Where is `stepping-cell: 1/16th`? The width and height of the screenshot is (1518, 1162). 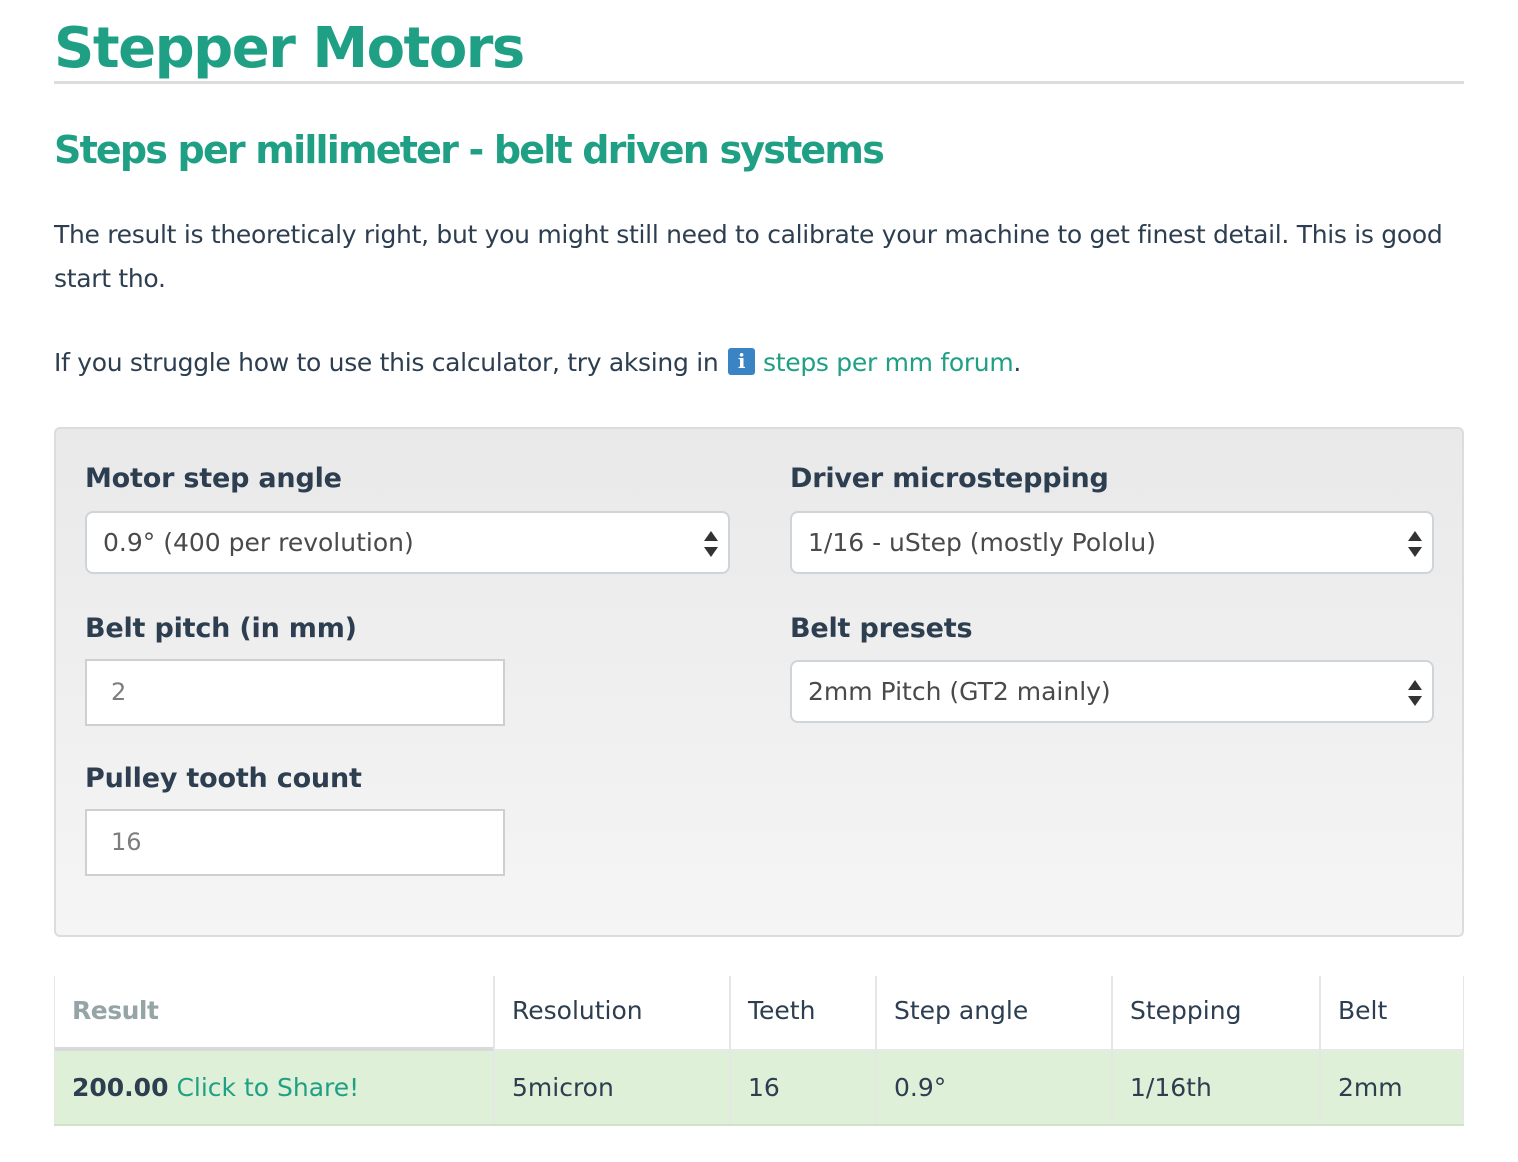
stepping-cell: 1/16th is located at coordinates (1216, 1088).